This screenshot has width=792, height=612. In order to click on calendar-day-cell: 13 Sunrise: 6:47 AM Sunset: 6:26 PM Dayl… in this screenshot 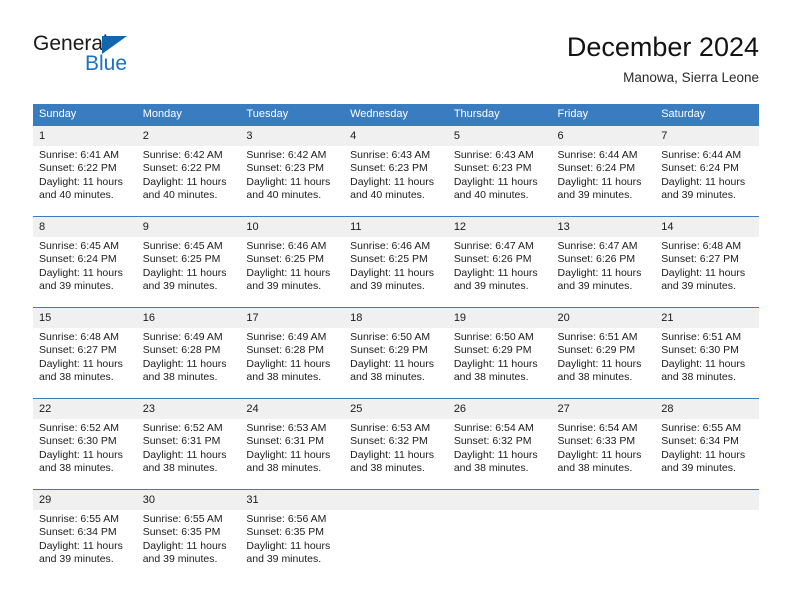, I will do `click(603, 262)`.